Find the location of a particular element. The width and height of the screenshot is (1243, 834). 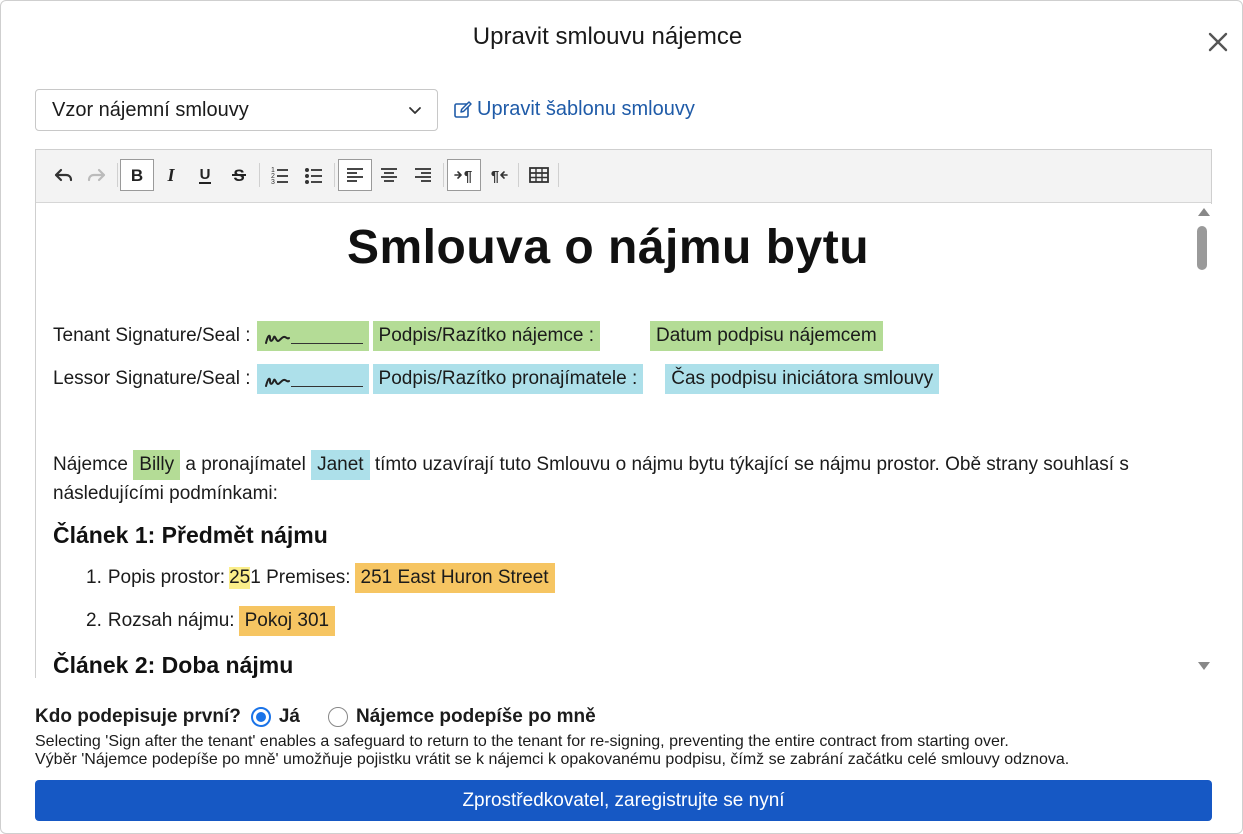

tenant-name-field: Billy is located at coordinates (157, 465).